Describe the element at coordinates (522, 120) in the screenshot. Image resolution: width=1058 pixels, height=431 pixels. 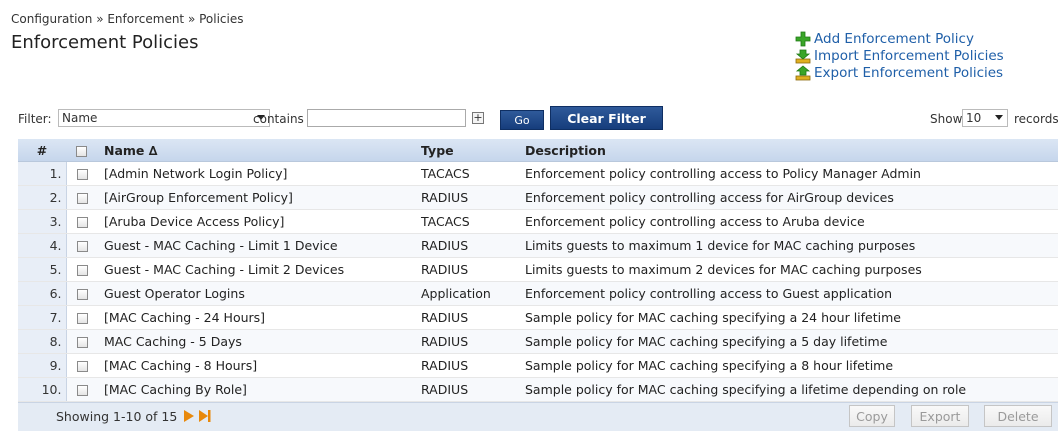
I see `go-button: Go` at that location.